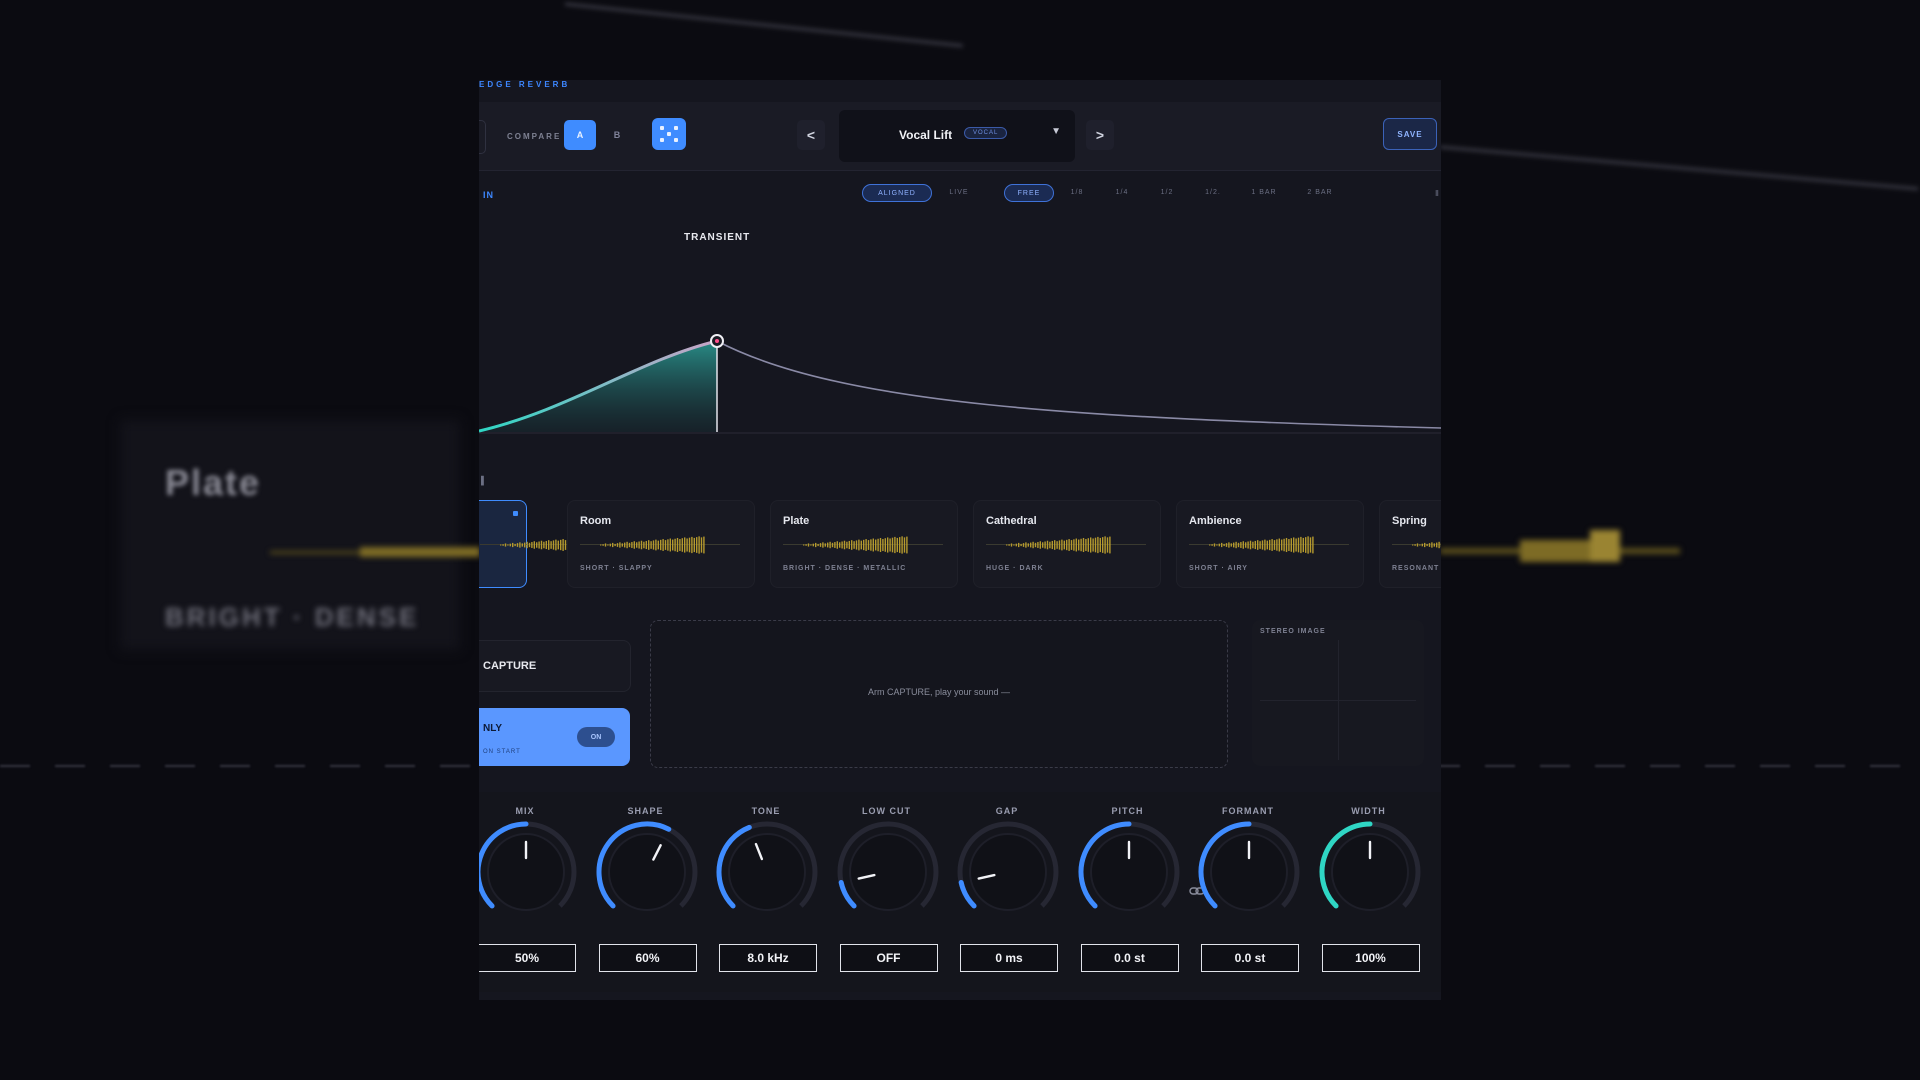  I want to click on knob-low-cut: LOW CUT OFF, so click(887, 887).